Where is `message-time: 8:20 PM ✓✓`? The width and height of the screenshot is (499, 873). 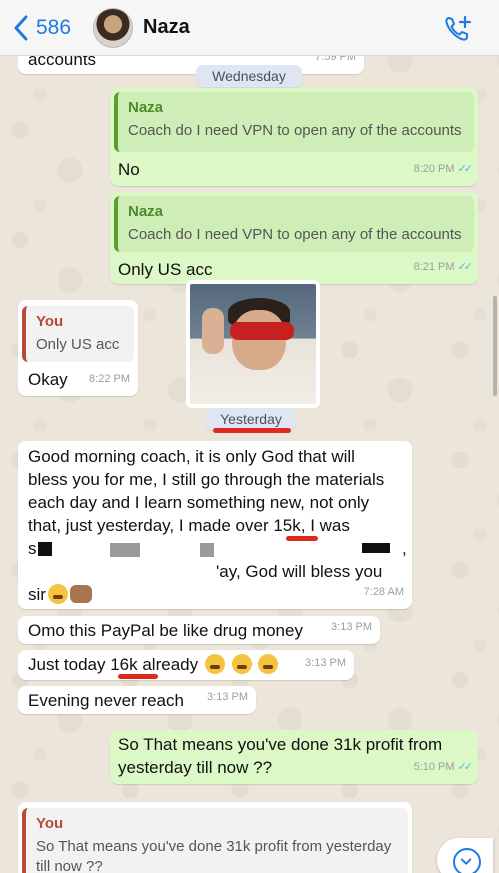
message-time: 8:20 PM ✓✓ is located at coordinates (443, 169).